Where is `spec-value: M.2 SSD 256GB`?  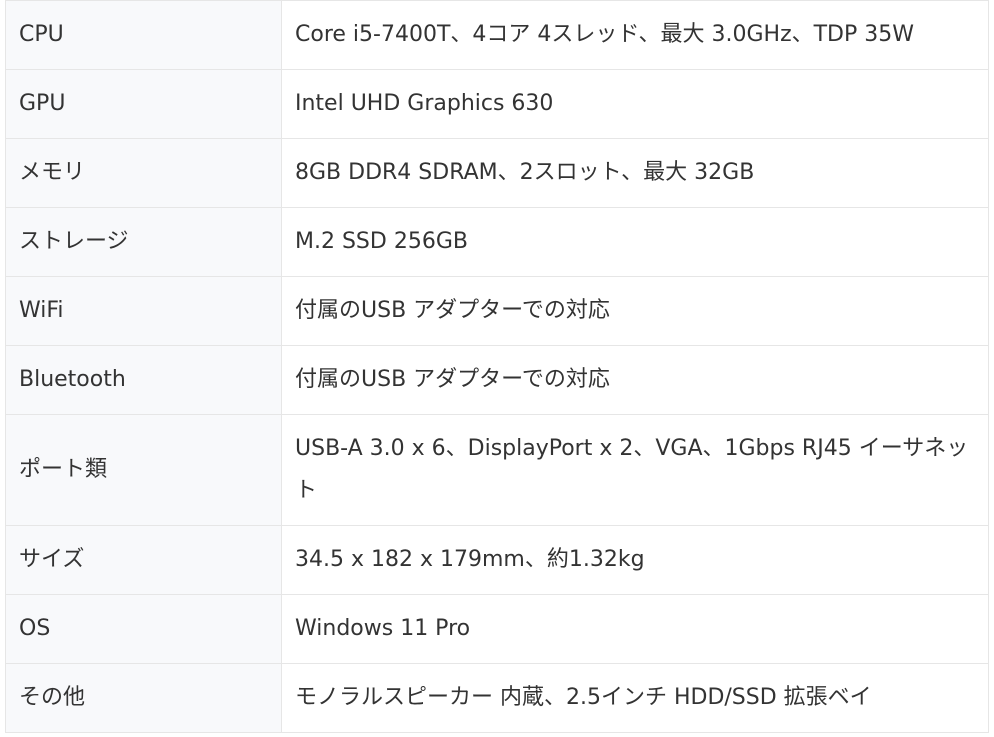
spec-value: M.2 SSD 256GB is located at coordinates (635, 242).